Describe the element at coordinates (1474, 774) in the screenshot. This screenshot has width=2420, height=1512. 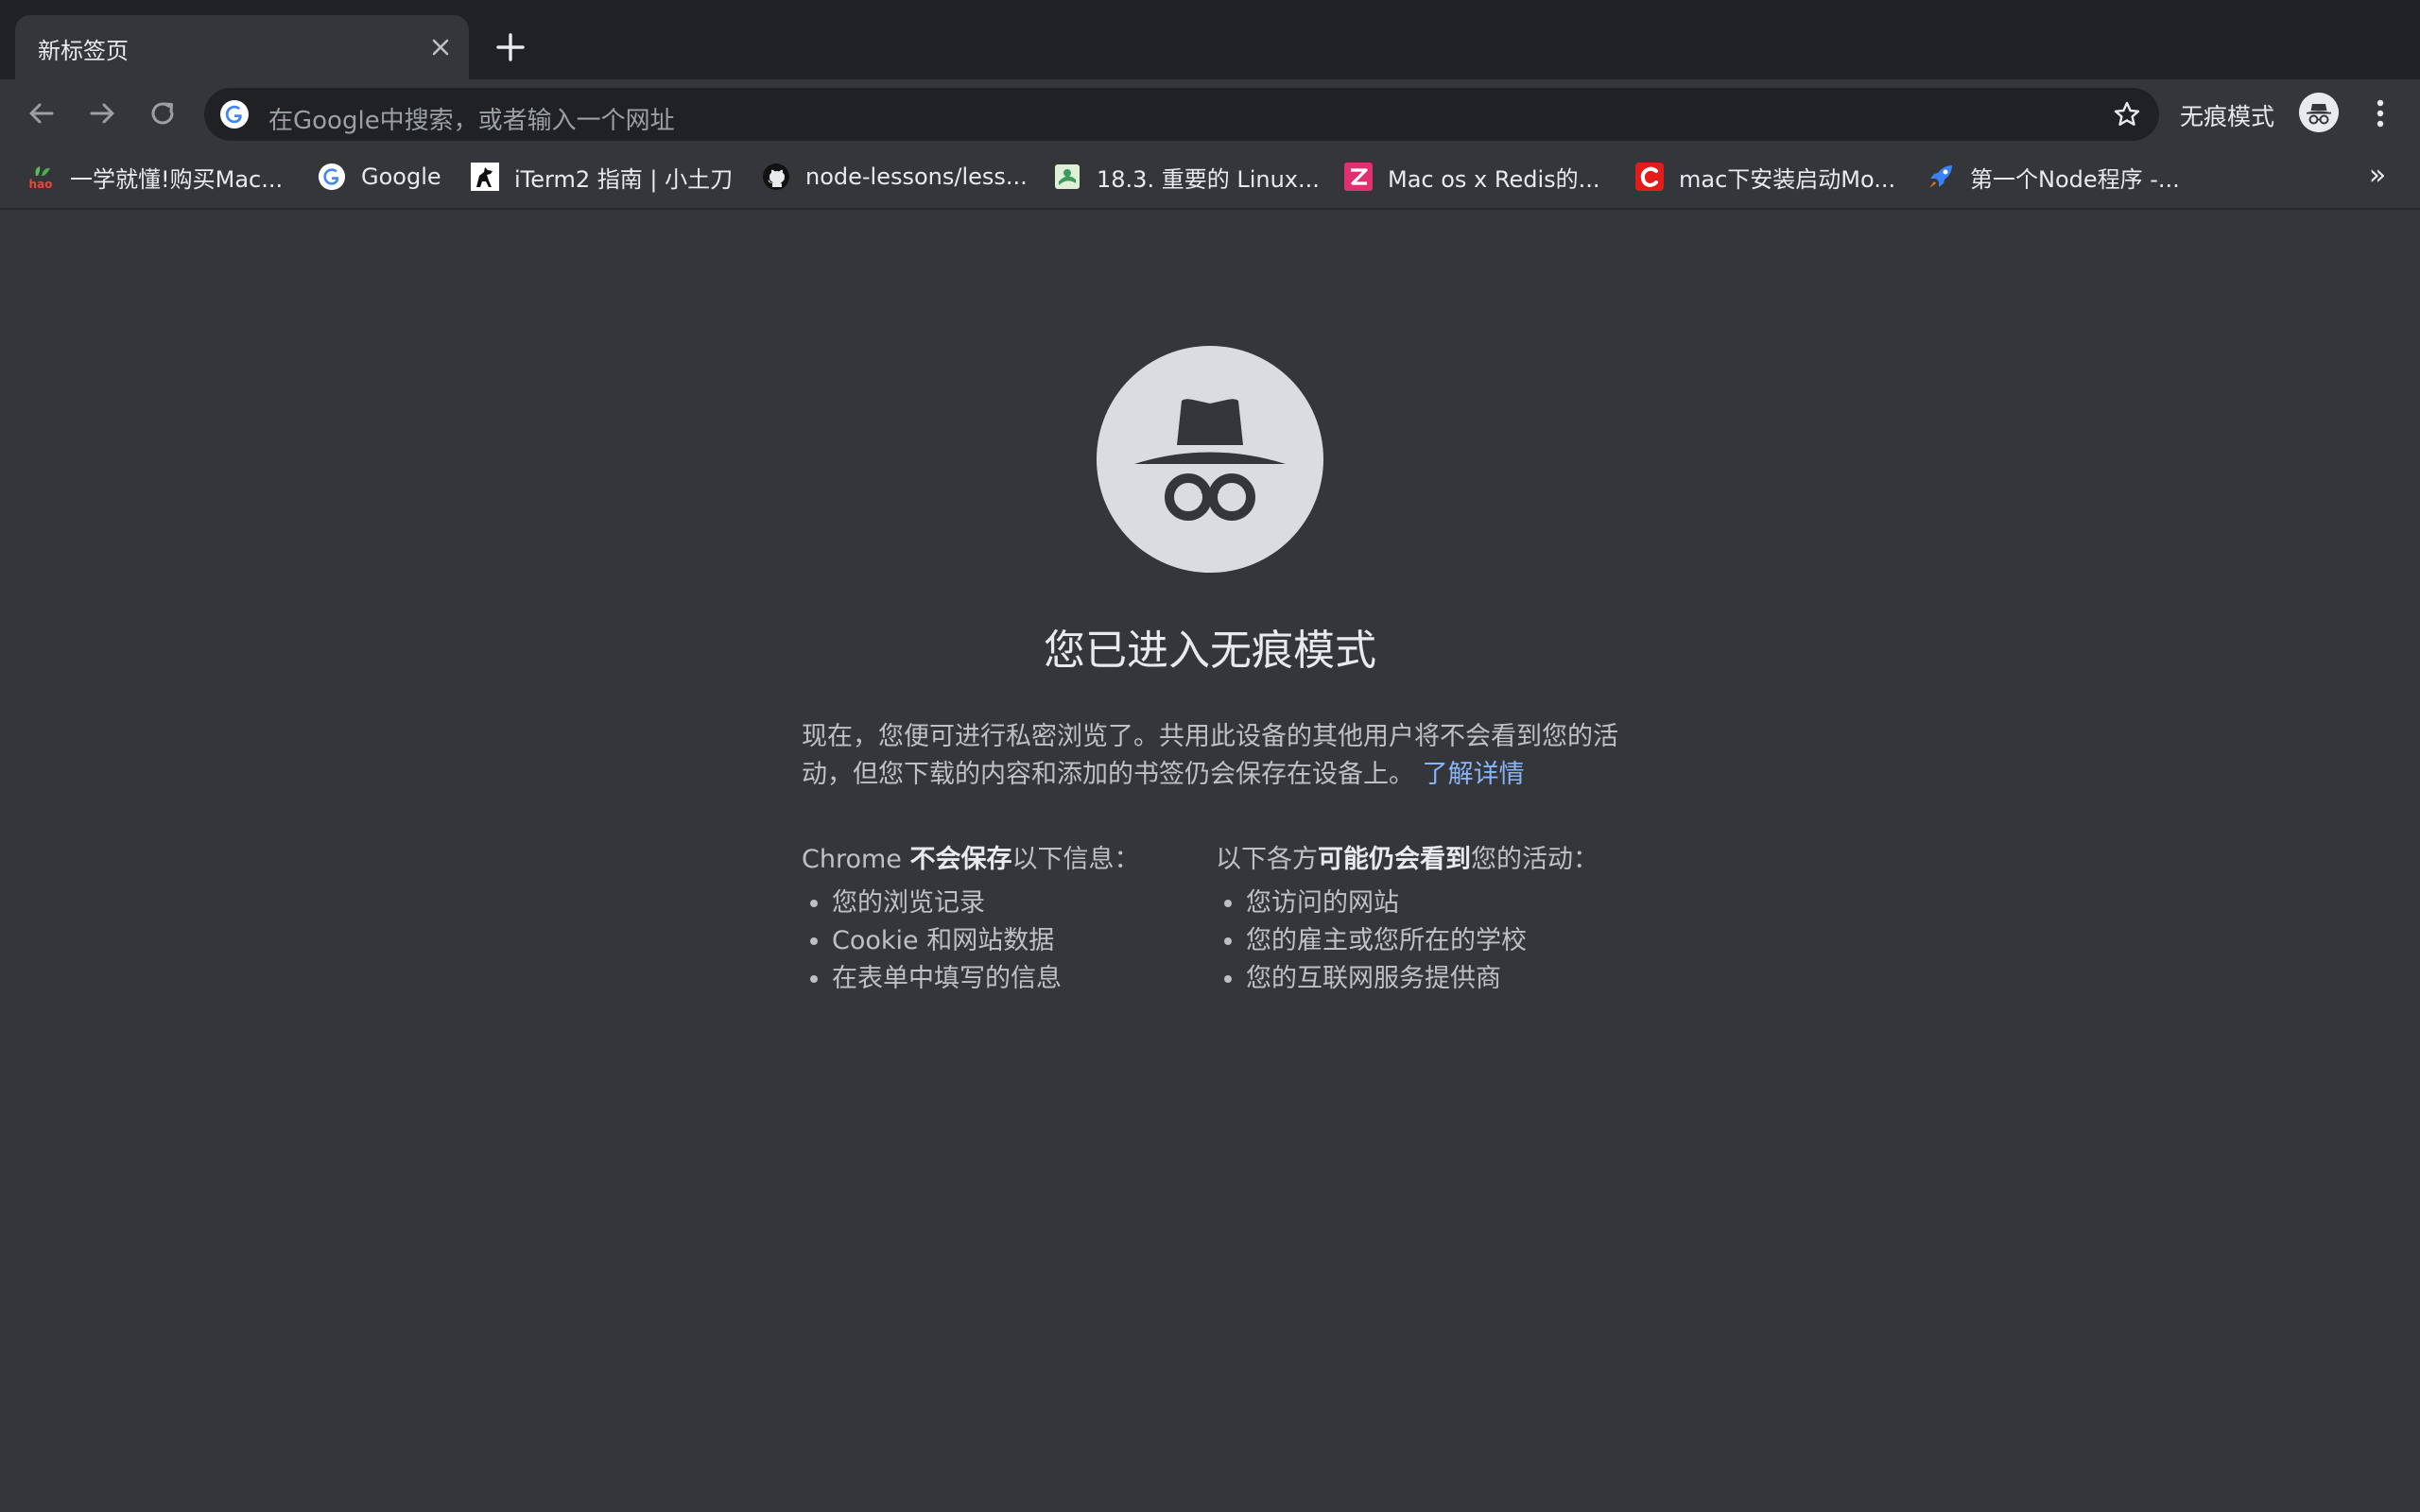
I see `learn-more-link: 了解详情` at that location.